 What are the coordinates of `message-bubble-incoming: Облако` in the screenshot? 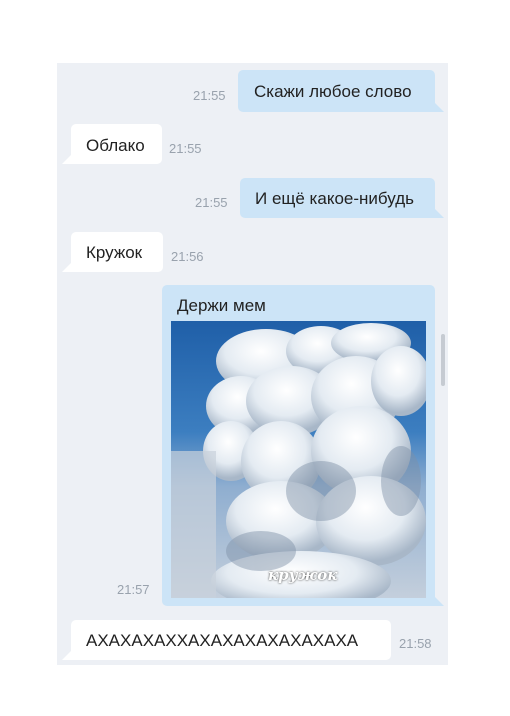 It's located at (112, 144).